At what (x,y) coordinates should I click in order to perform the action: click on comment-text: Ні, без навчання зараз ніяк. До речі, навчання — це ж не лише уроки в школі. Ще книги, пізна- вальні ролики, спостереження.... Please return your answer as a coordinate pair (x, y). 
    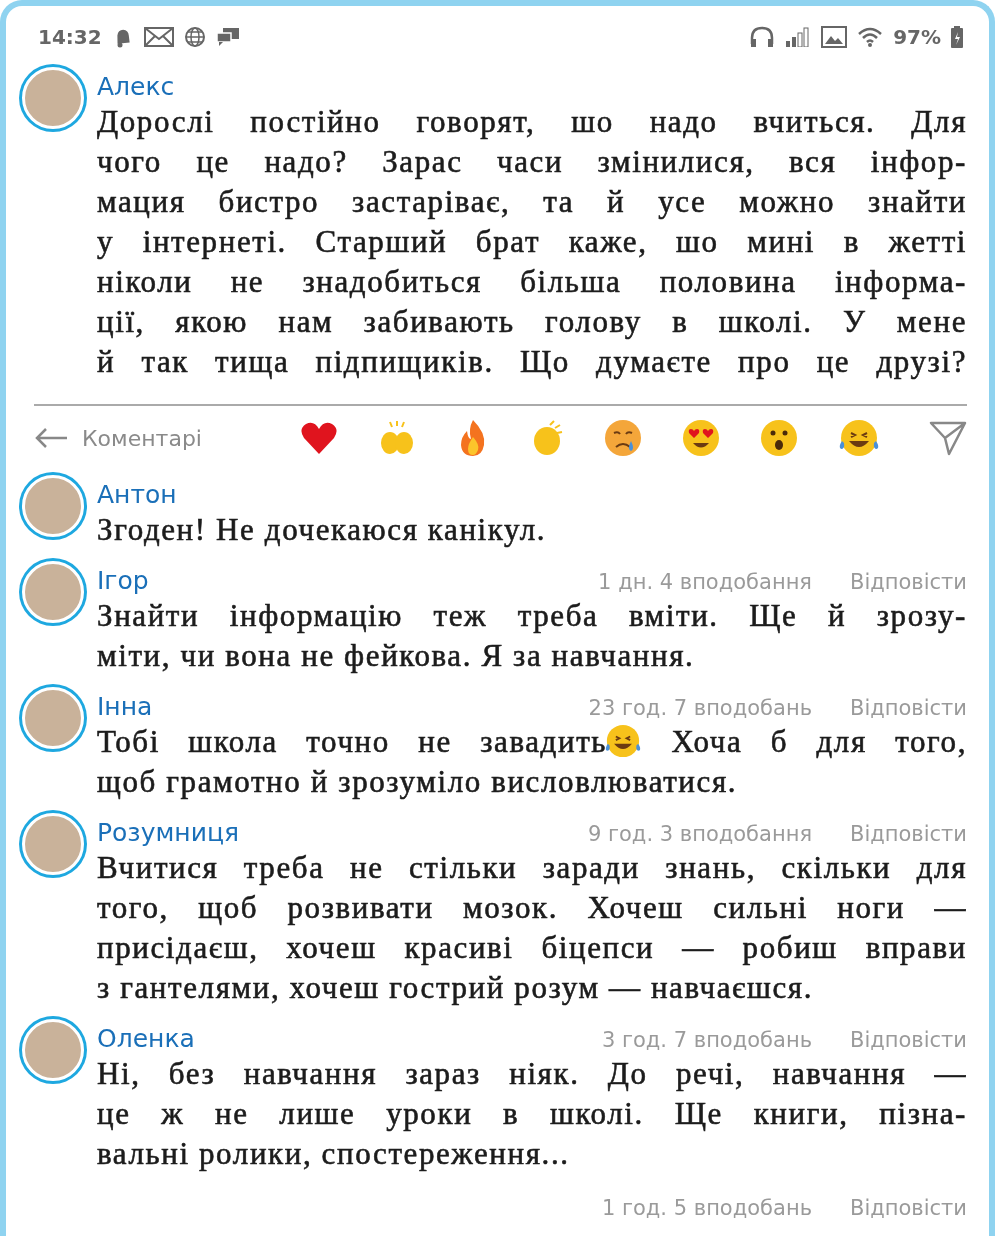
    Looking at the image, I should click on (532, 1114).